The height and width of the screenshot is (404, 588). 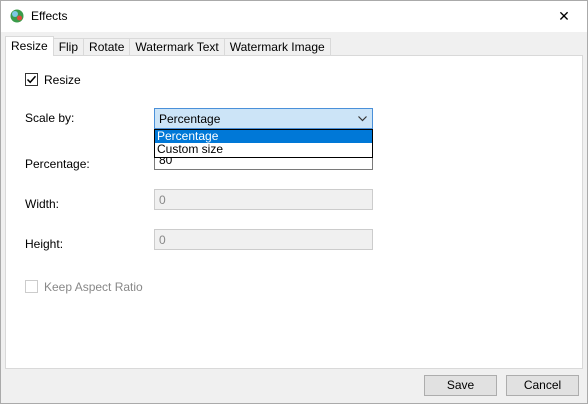 I want to click on app-icon, so click(x=17, y=16).